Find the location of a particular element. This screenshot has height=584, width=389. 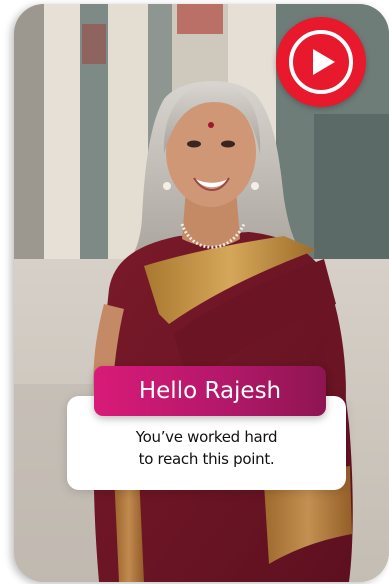

play-ring is located at coordinates (321, 62).